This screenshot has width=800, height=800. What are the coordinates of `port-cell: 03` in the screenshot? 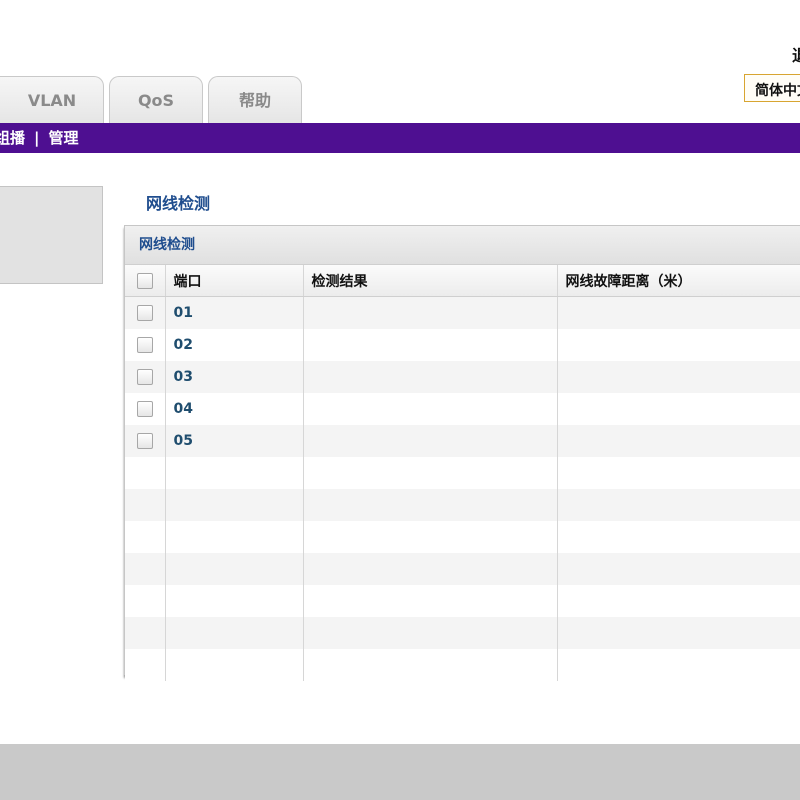 It's located at (234, 377).